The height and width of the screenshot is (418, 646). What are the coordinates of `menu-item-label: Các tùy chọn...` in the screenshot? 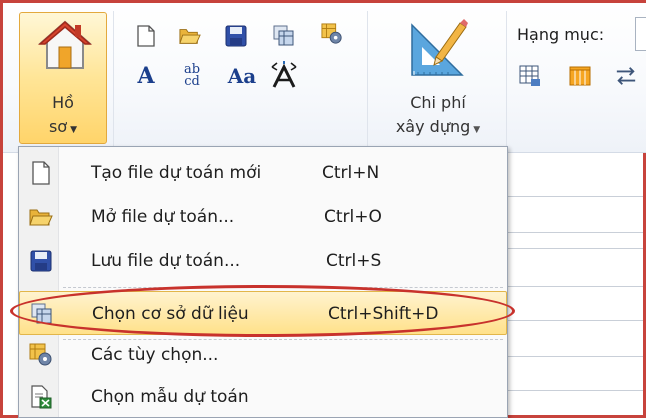 It's located at (155, 355).